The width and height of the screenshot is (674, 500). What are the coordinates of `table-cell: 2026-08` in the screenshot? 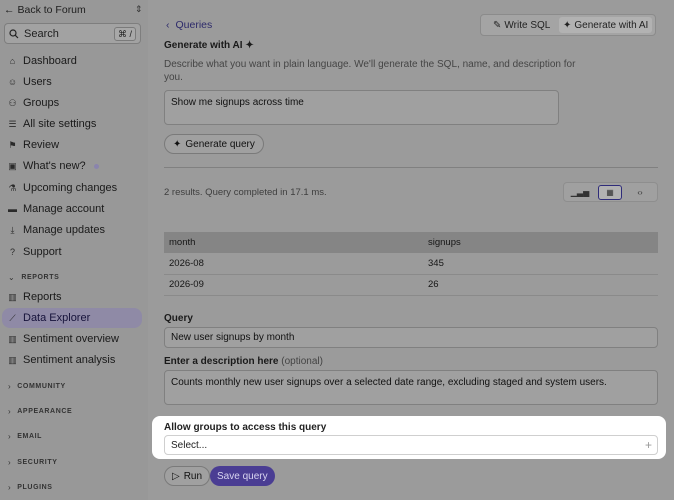 It's located at (293, 264).